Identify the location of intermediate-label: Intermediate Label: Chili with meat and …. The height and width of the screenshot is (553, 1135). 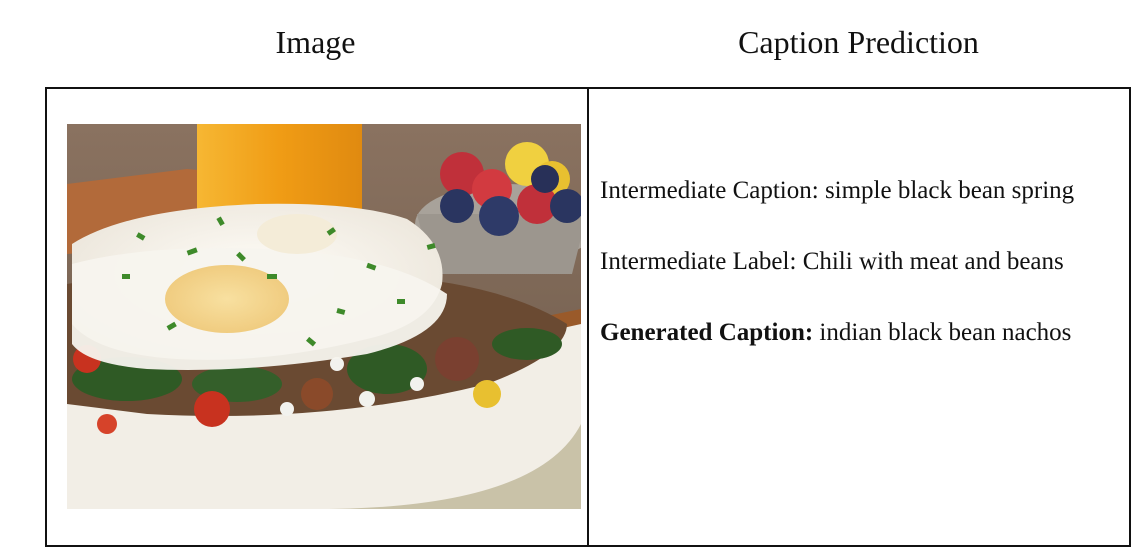
(850, 261).